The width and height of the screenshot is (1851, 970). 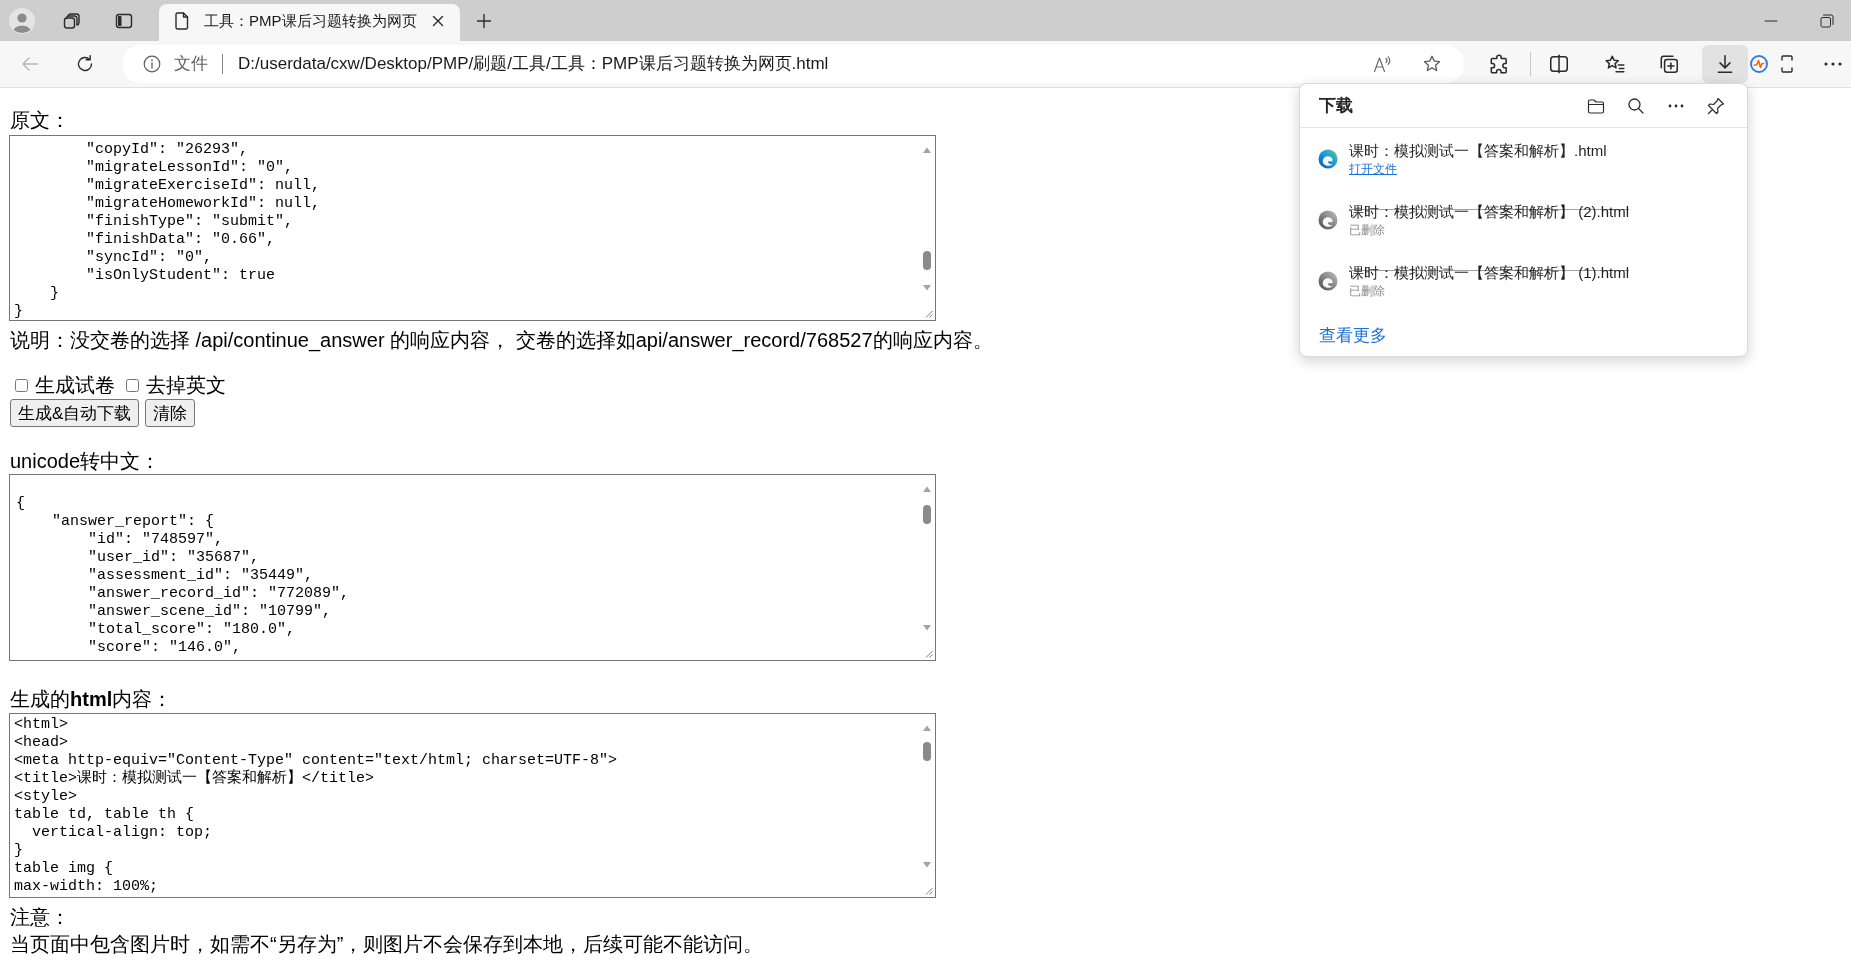 I want to click on note-text: 当页面中包含图片时，如需不“另存为”，则图片不会保存到本地，后续可能不能访问。, so click(x=387, y=944).